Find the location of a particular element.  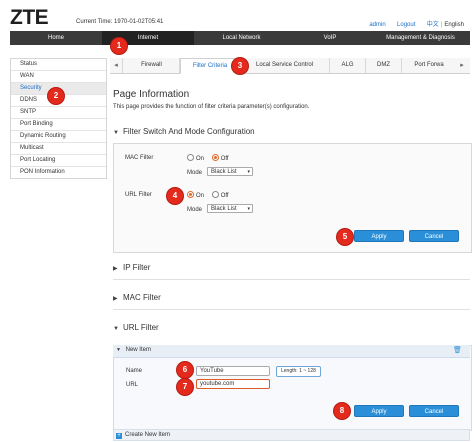

nav-voip: VoIP is located at coordinates (330, 38).